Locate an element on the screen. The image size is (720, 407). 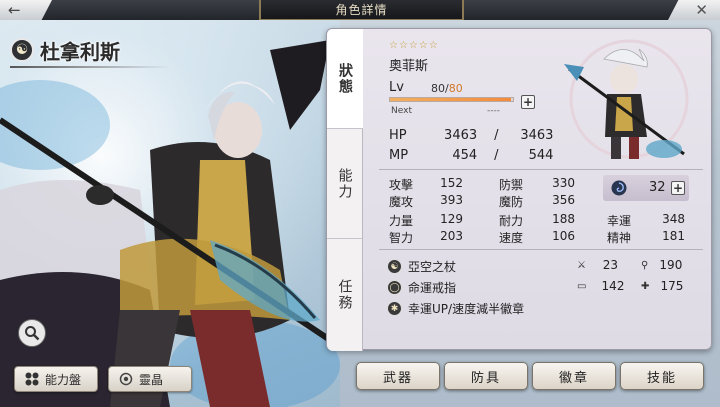
magnifier-icon is located at coordinates (32, 333).